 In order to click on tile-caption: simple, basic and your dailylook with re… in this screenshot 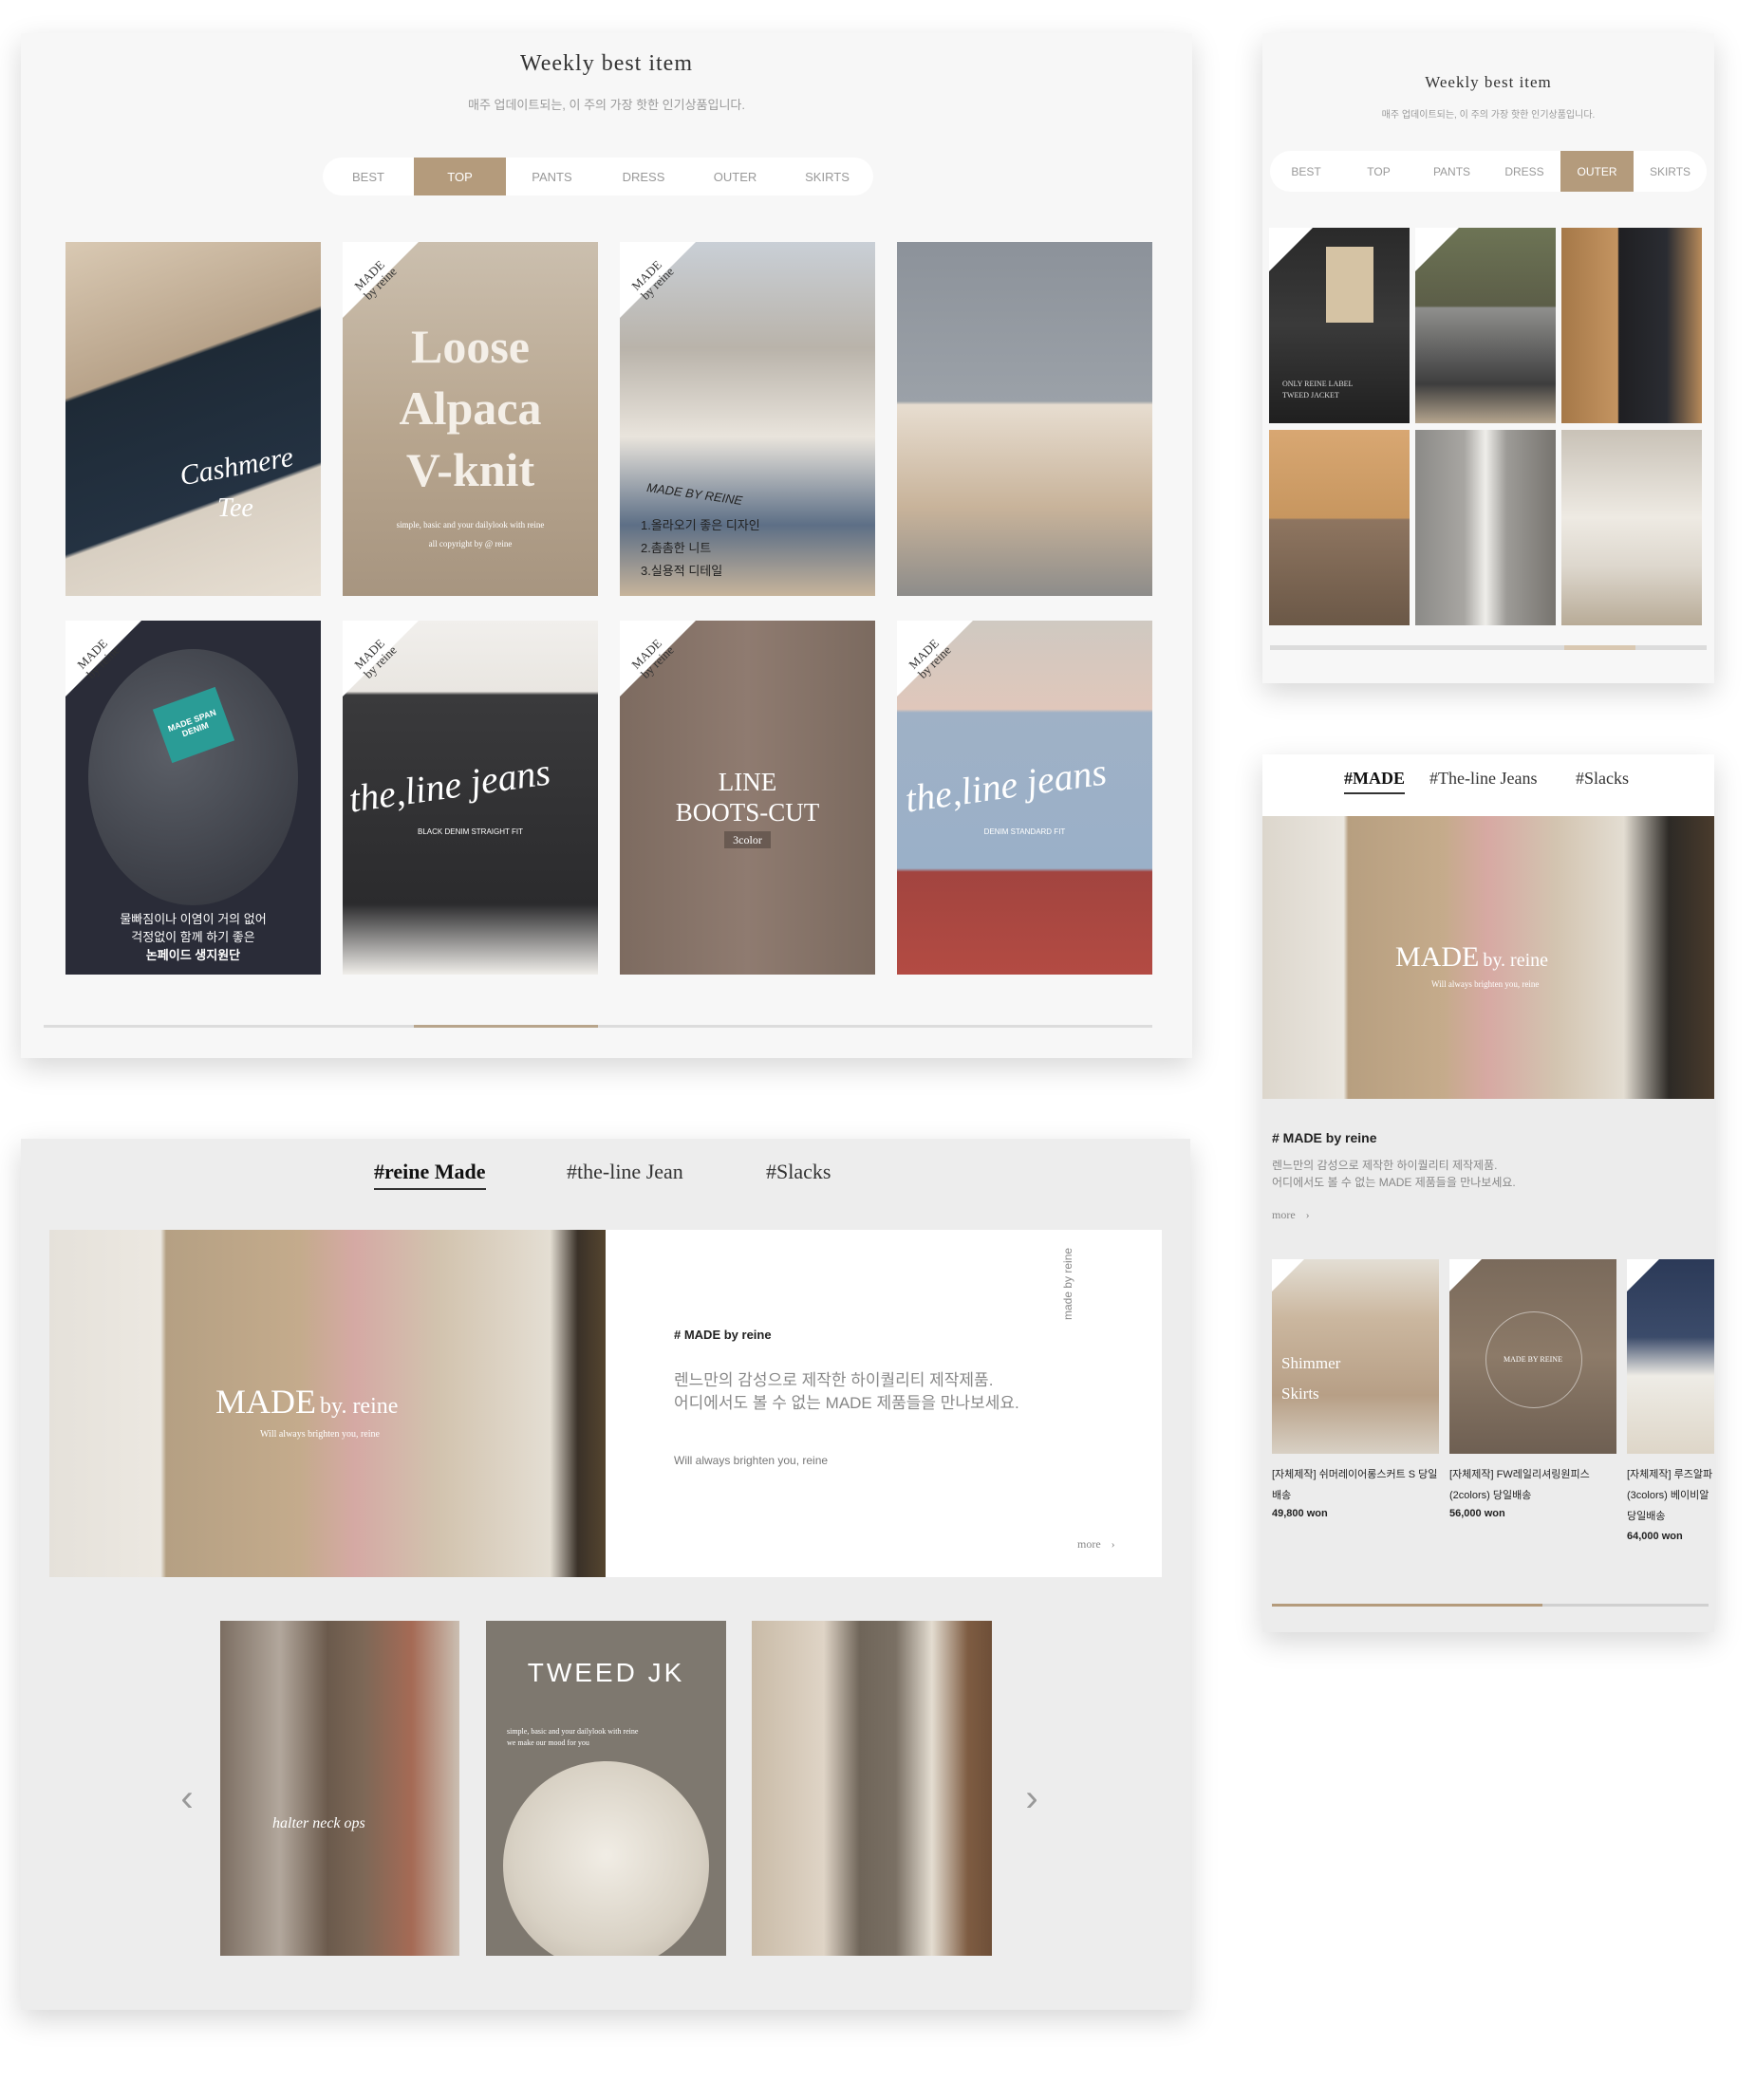, I will do `click(470, 525)`.